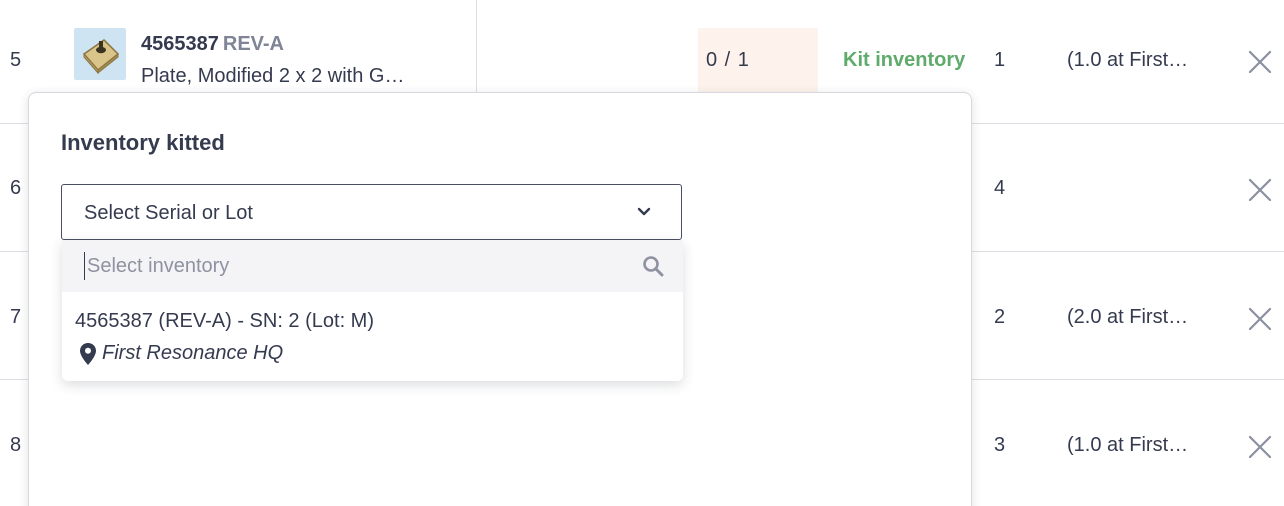 Image resolution: width=1284 pixels, height=506 pixels. What do you see at coordinates (758, 60) in the screenshot?
I see `kitted-count-cell: 0 / 1` at bounding box center [758, 60].